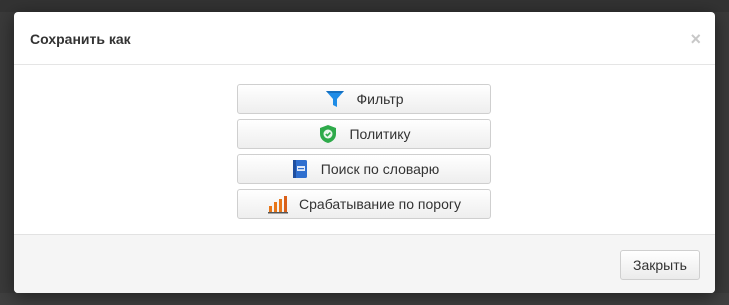  I want to click on save-as-dictionary-search-button: Поиск по словарю, so click(364, 169).